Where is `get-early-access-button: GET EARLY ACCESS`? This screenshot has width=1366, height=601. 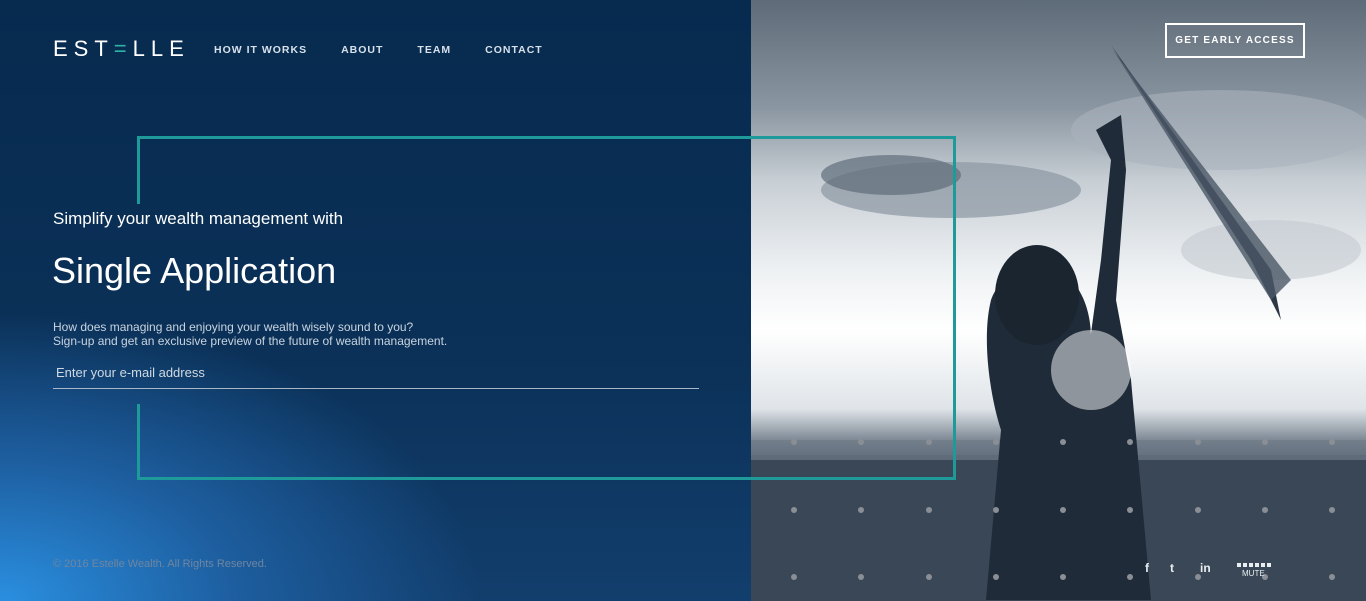
get-early-access-button: GET EARLY ACCESS is located at coordinates (1235, 40).